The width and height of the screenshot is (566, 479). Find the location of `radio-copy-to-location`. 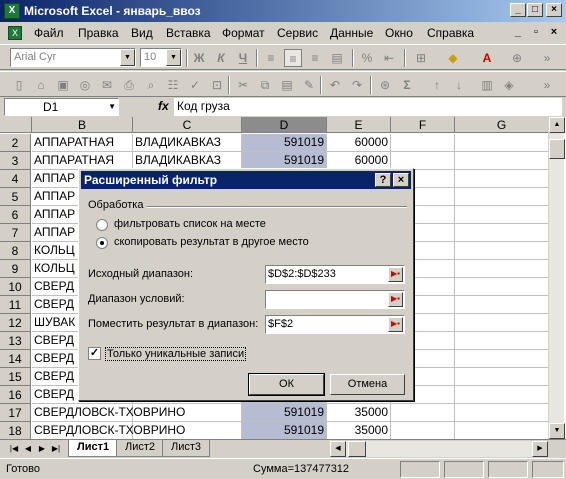

radio-copy-to-location is located at coordinates (102, 243).